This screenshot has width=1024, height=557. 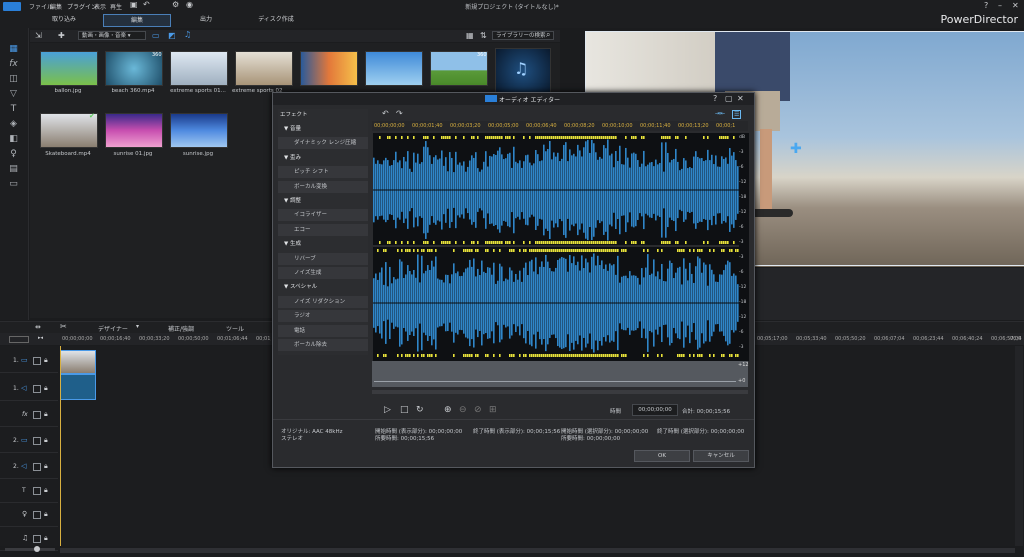 I want to click on effect-category: ▼ 調整, so click(x=323, y=201).